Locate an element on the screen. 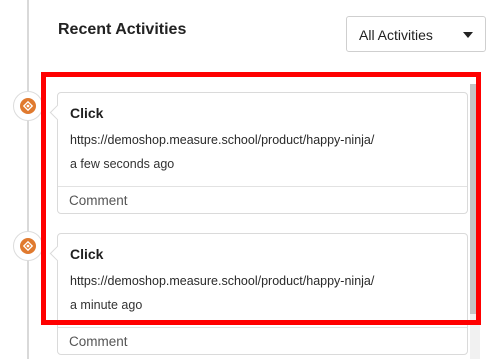 The height and width of the screenshot is (359, 501). activity-filter-select: All Activities is located at coordinates (416, 34).